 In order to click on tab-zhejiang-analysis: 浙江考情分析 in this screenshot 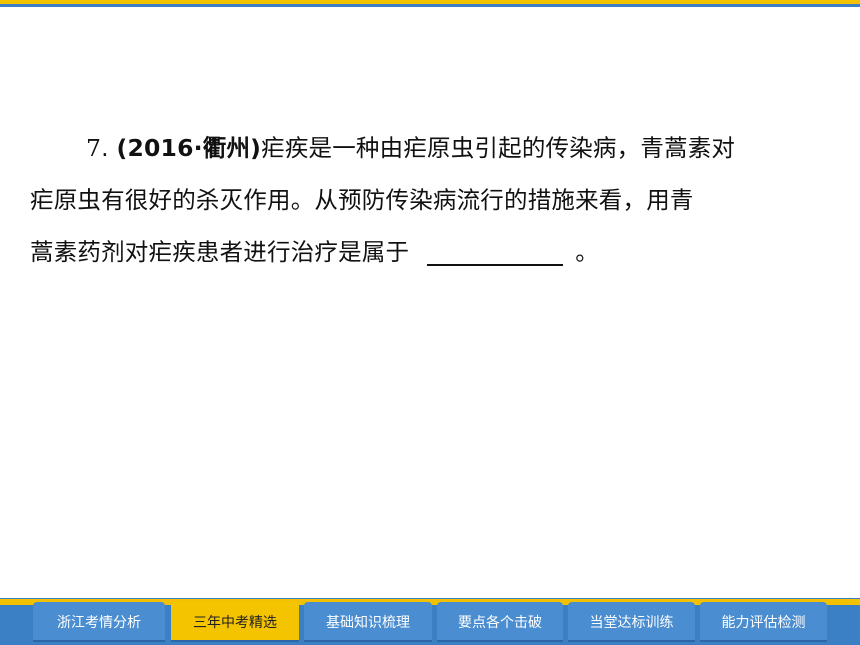, I will do `click(99, 622)`.